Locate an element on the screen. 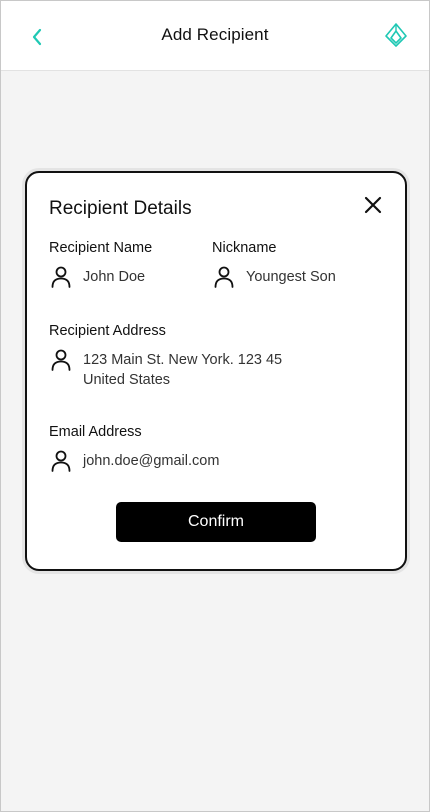 The image size is (430, 812). nickname-value: Youngest Son is located at coordinates (291, 277).